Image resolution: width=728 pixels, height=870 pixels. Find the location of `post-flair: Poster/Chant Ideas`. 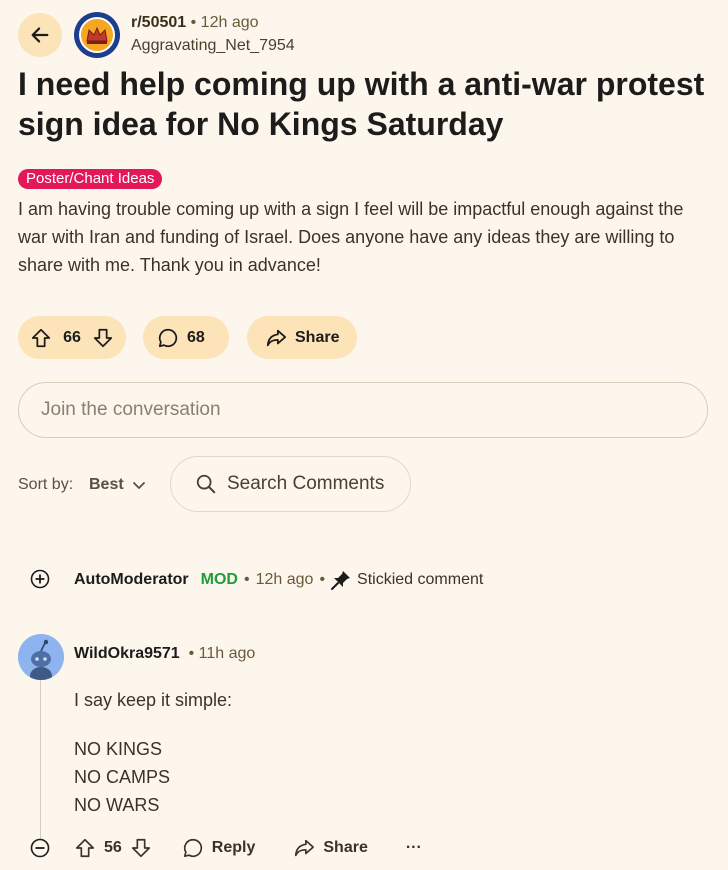

post-flair: Poster/Chant Ideas is located at coordinates (90, 179).